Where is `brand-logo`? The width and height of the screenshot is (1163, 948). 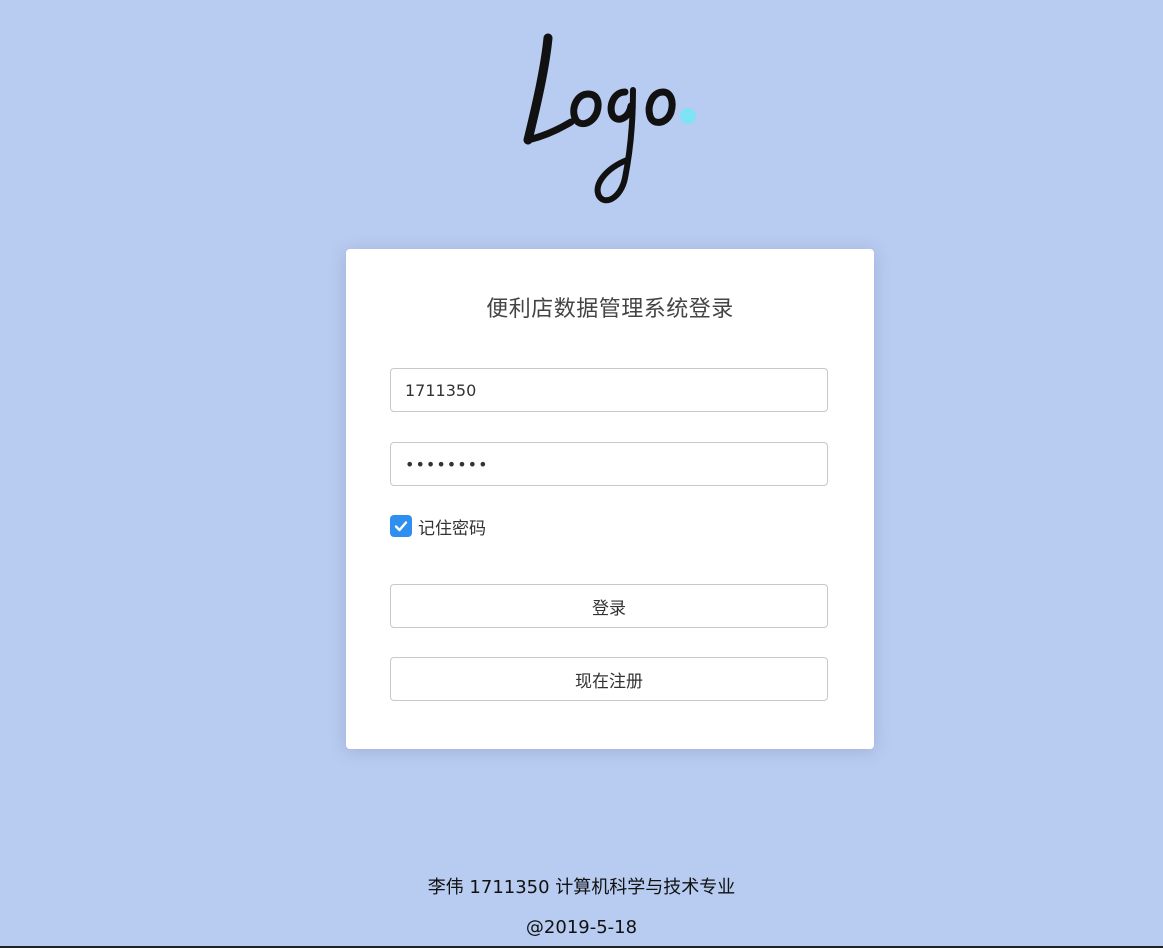
brand-logo is located at coordinates (610, 123).